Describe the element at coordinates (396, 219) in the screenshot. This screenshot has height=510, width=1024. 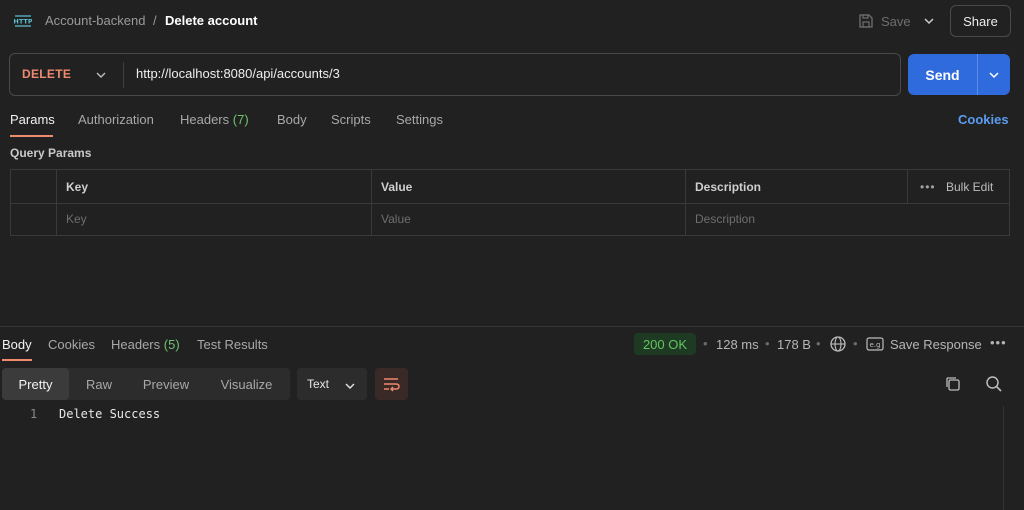
I see `value-input: Value` at that location.